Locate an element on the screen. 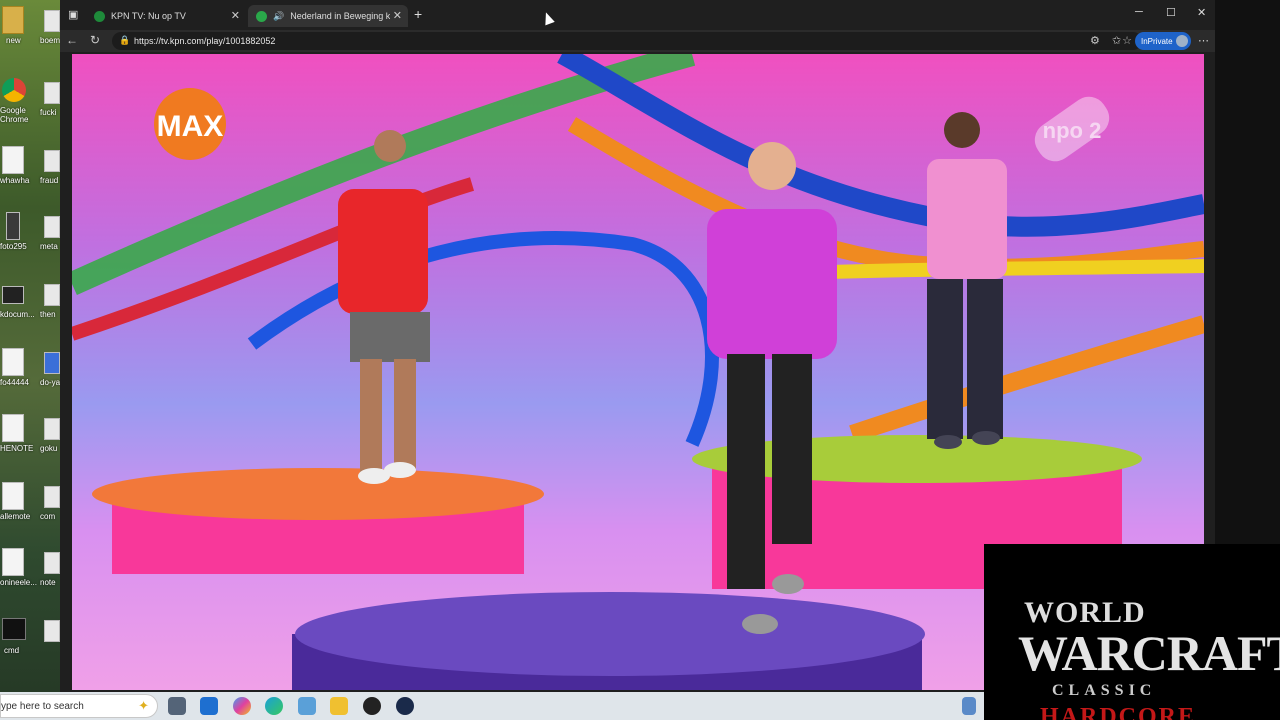 This screenshot has height=720, width=1280. desktop-icon-label: fucki is located at coordinates (48, 112).